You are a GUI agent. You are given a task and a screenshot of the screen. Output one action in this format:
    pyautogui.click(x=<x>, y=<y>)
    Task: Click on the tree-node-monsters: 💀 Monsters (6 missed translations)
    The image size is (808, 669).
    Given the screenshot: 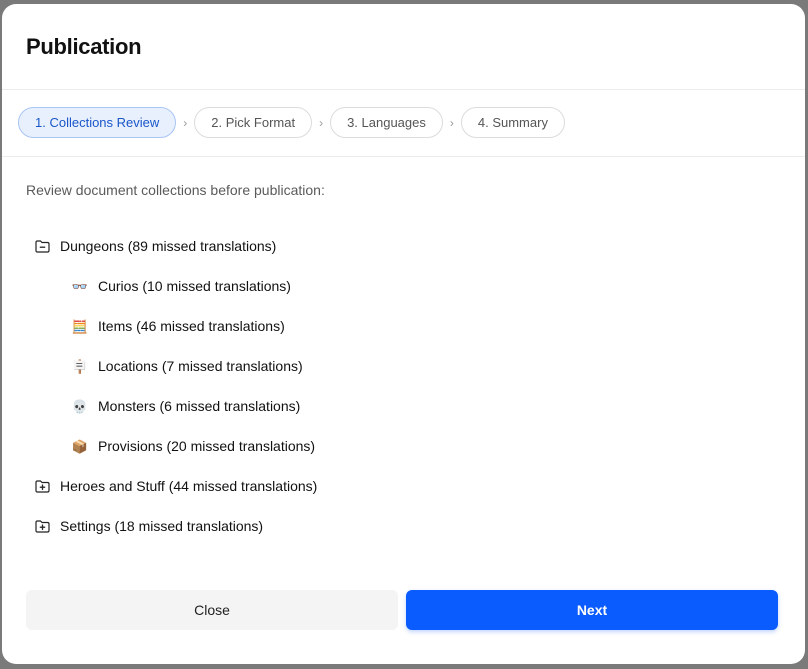 What is the action you would take?
    pyautogui.click(x=384, y=406)
    